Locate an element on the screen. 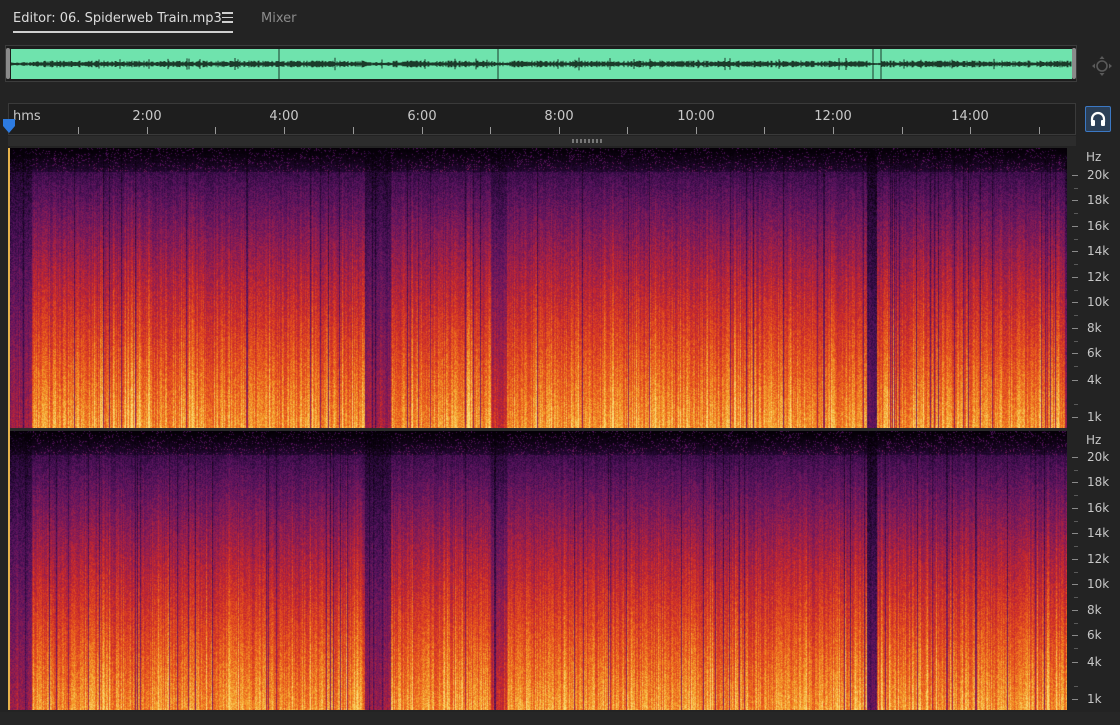  headphones-icon is located at coordinates (1098, 119).